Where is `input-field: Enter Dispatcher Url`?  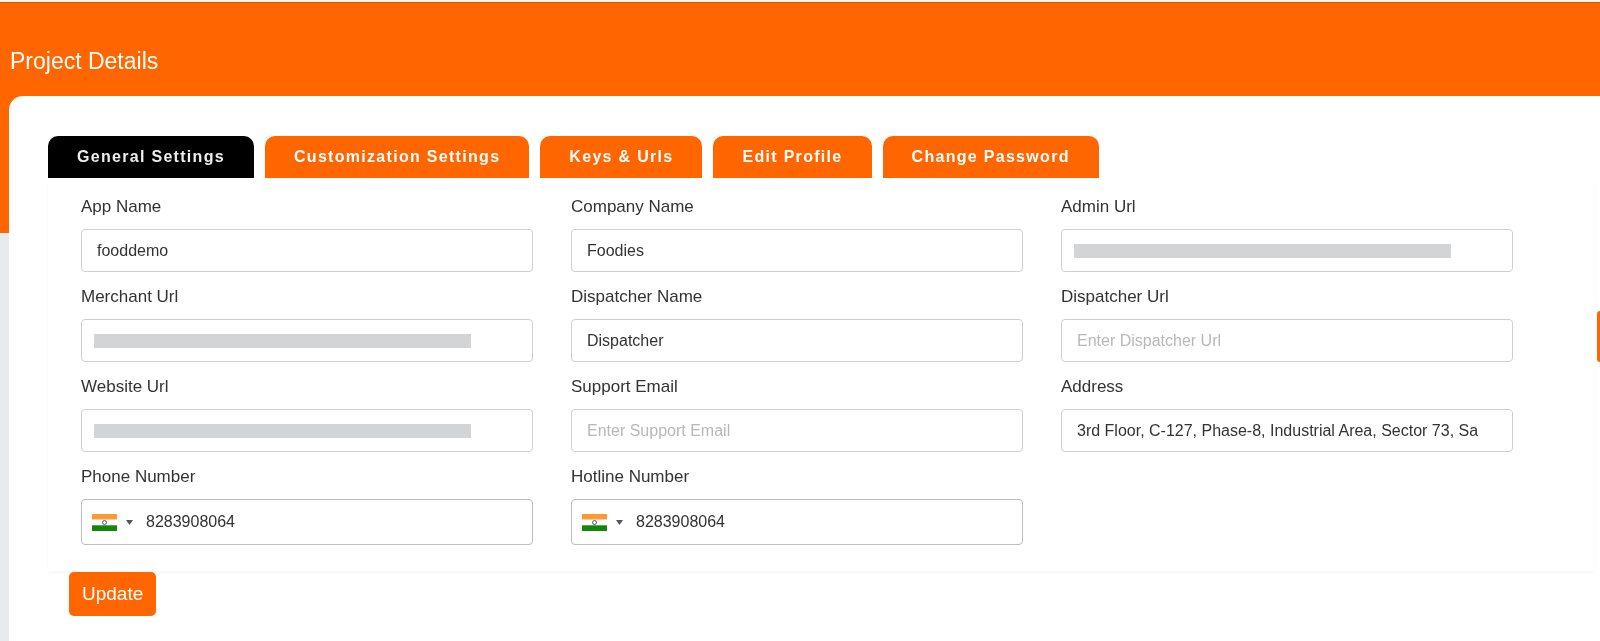
input-field: Enter Dispatcher Url is located at coordinates (1287, 340).